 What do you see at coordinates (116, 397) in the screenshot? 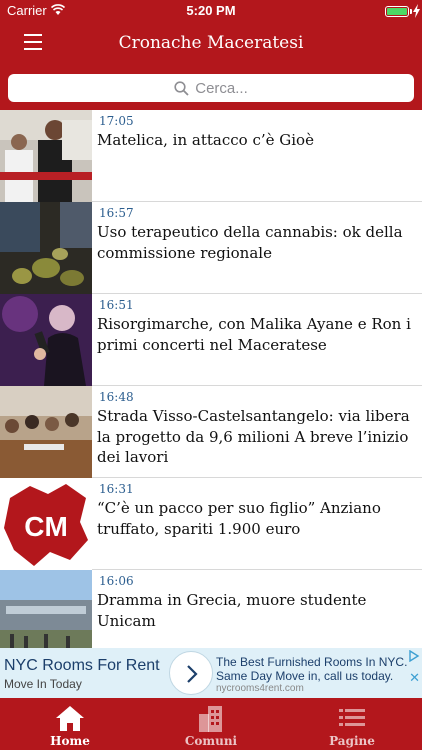
I see `news-time: 16:48` at bounding box center [116, 397].